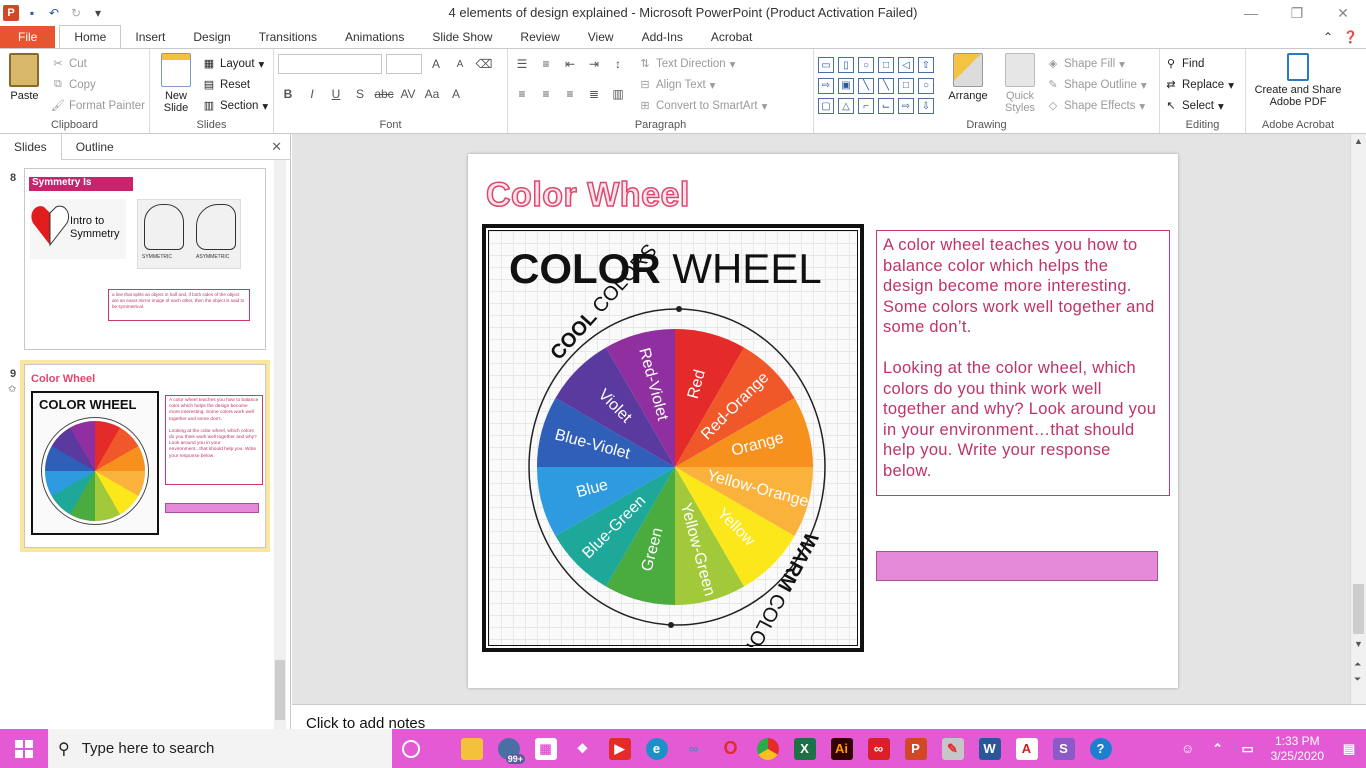  What do you see at coordinates (1297, 13) in the screenshot?
I see `restore-button: ❐` at bounding box center [1297, 13].